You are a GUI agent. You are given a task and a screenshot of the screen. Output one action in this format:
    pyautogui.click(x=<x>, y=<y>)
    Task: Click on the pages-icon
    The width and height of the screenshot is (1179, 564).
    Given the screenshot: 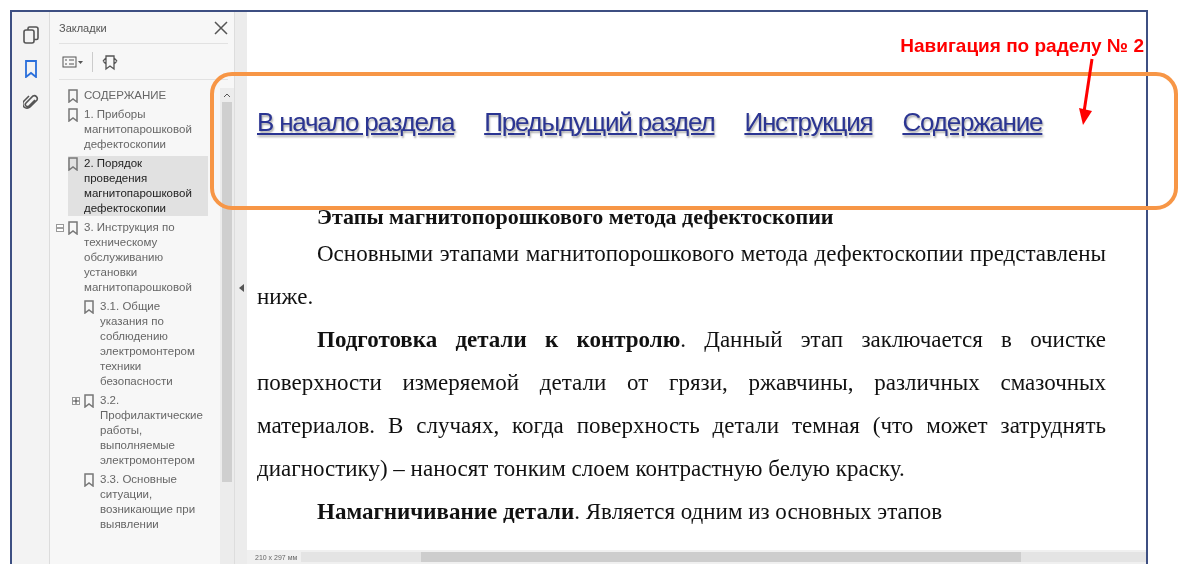 What is the action you would take?
    pyautogui.click(x=30, y=35)
    